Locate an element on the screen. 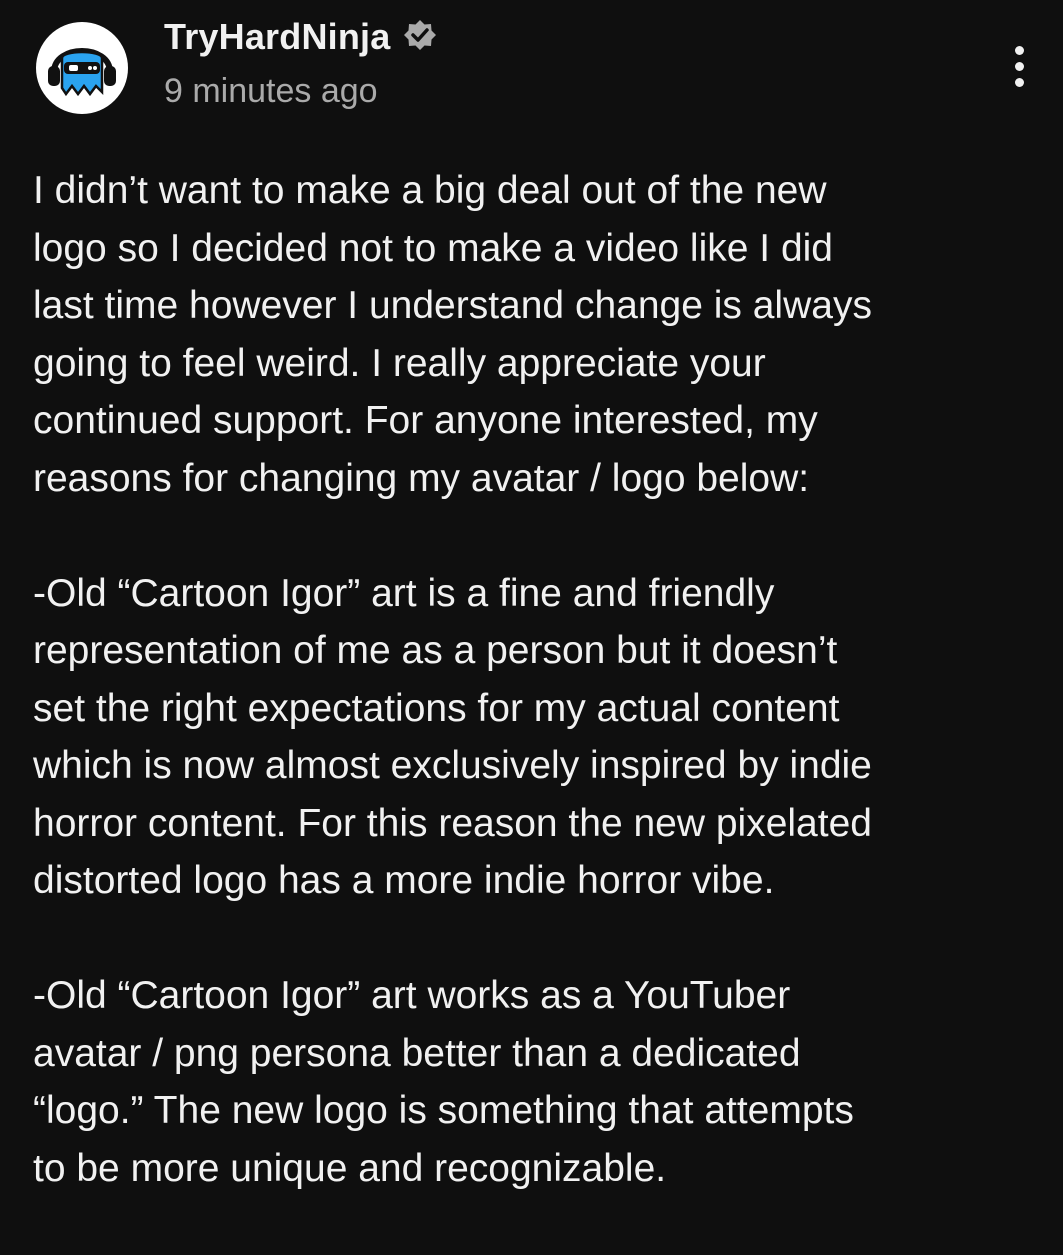 This screenshot has height=1255, width=1063. channel-avatar is located at coordinates (82, 68).